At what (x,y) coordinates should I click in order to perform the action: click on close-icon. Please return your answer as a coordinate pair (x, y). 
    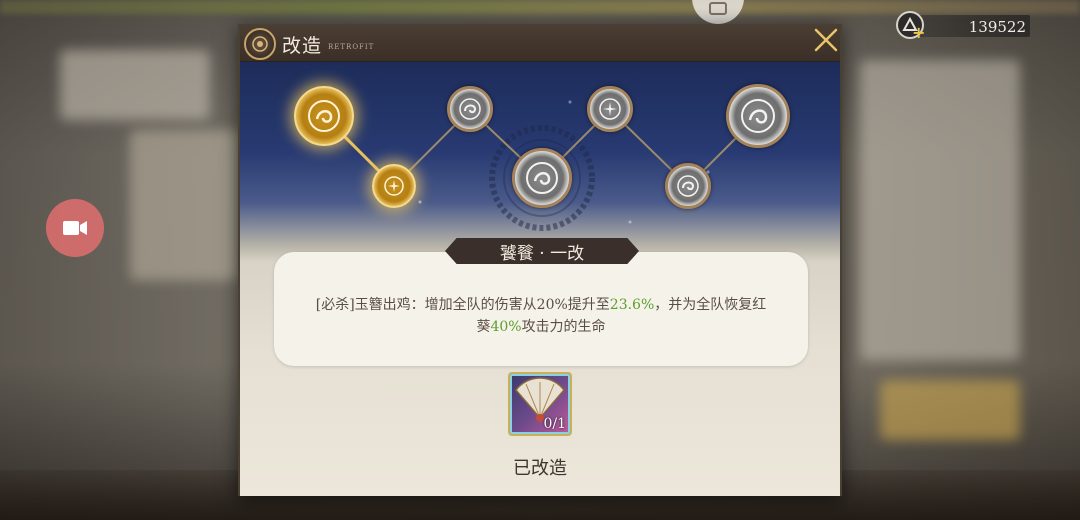
    Looking at the image, I should click on (826, 40).